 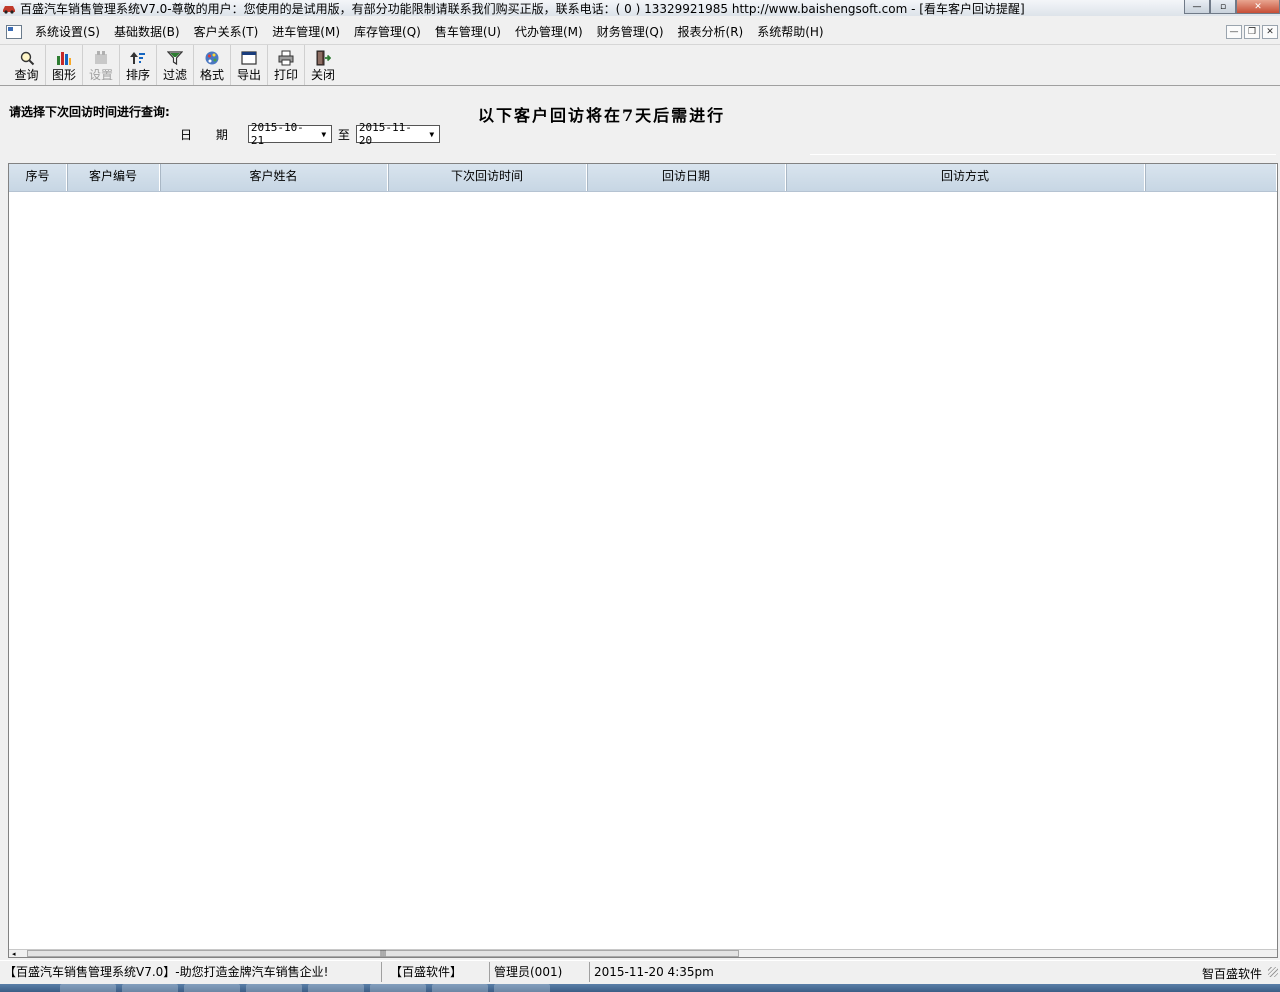 I want to click on sort-button: 排序, so click(x=137, y=65).